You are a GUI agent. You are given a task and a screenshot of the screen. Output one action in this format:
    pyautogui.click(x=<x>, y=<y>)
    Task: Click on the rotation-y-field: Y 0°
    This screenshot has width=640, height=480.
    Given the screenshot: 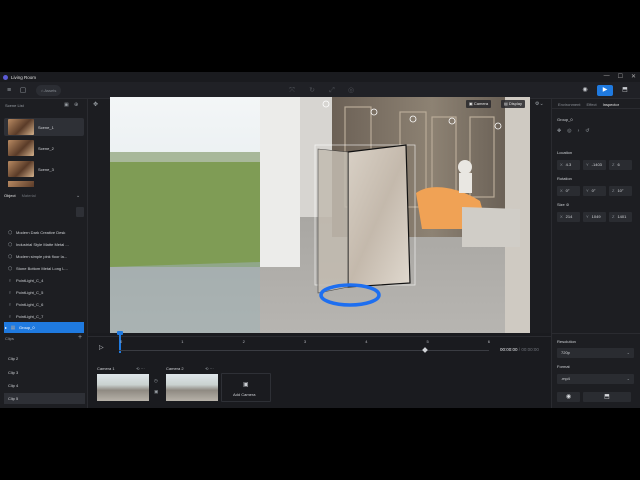 What is the action you would take?
    pyautogui.click(x=594, y=191)
    